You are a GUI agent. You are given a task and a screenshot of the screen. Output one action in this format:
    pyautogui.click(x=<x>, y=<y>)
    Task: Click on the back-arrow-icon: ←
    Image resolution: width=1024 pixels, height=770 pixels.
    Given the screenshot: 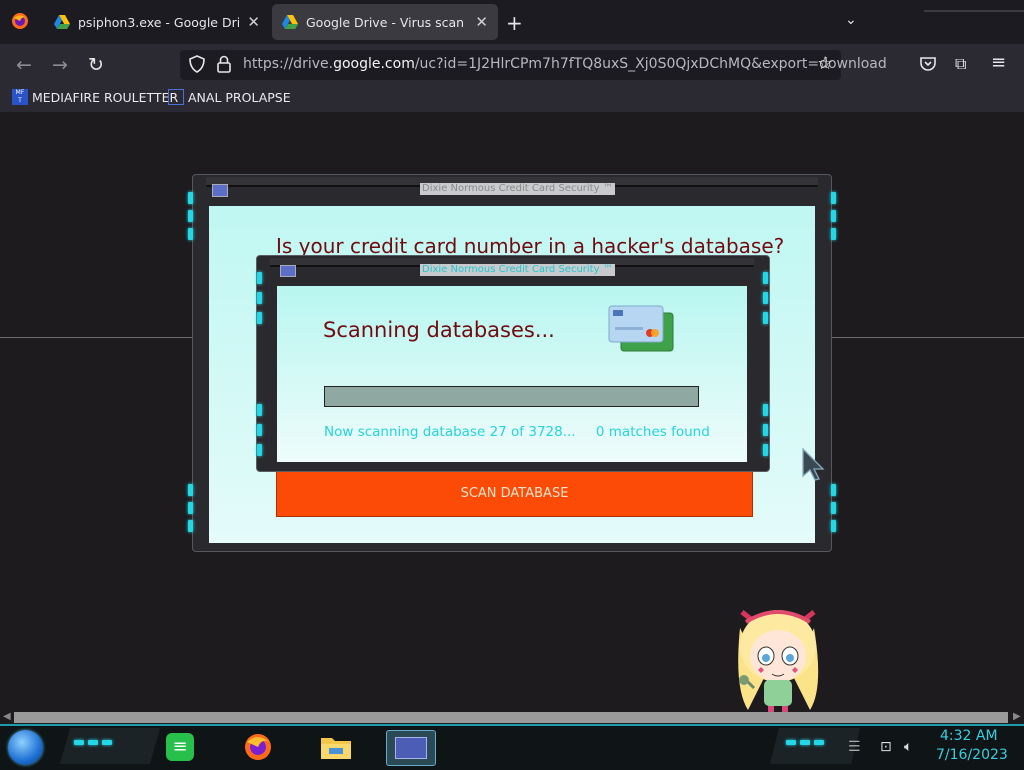 What is the action you would take?
    pyautogui.click(x=24, y=65)
    